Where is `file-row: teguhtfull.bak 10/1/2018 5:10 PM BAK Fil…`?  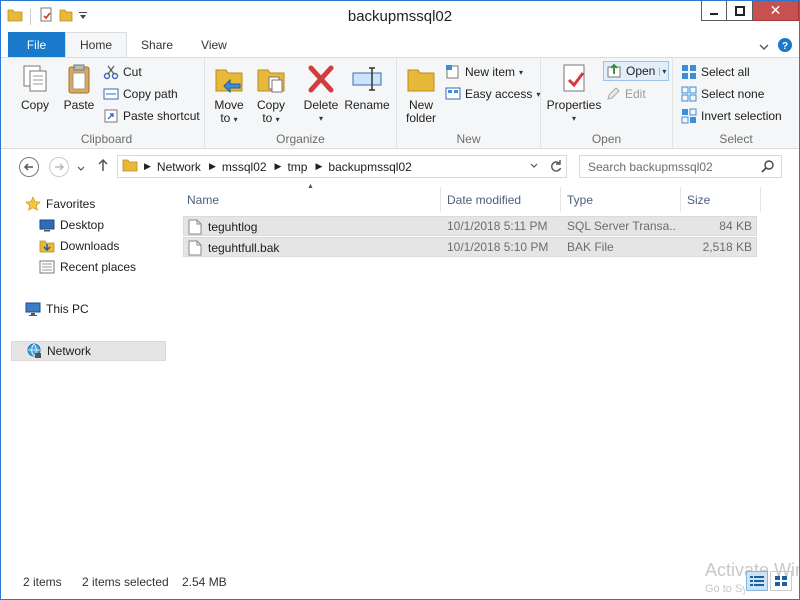
file-row: teguhtfull.bak 10/1/2018 5:10 PM BAK Fil… is located at coordinates (470, 247).